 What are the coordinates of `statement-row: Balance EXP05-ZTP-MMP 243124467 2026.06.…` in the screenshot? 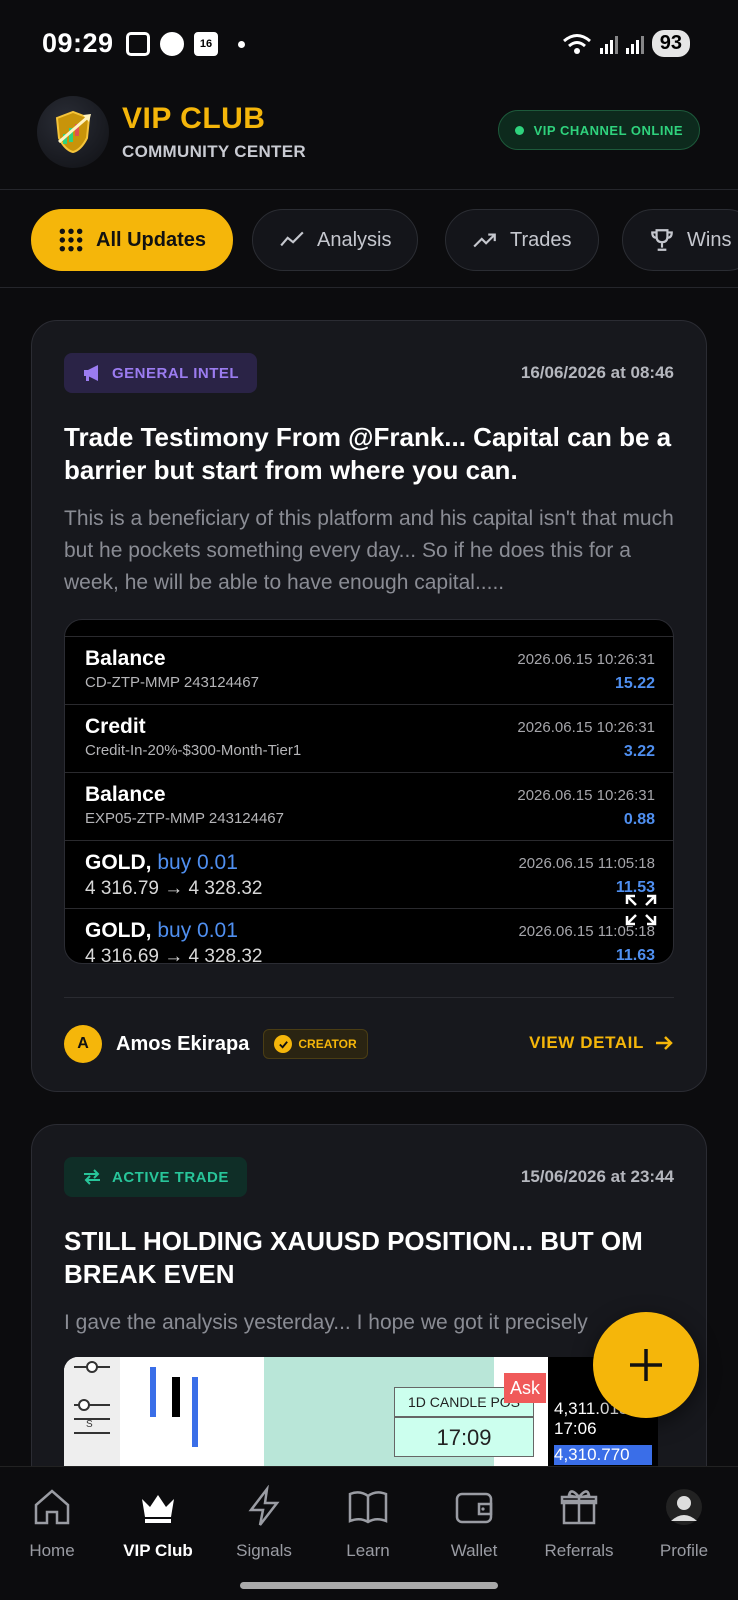 It's located at (369, 806).